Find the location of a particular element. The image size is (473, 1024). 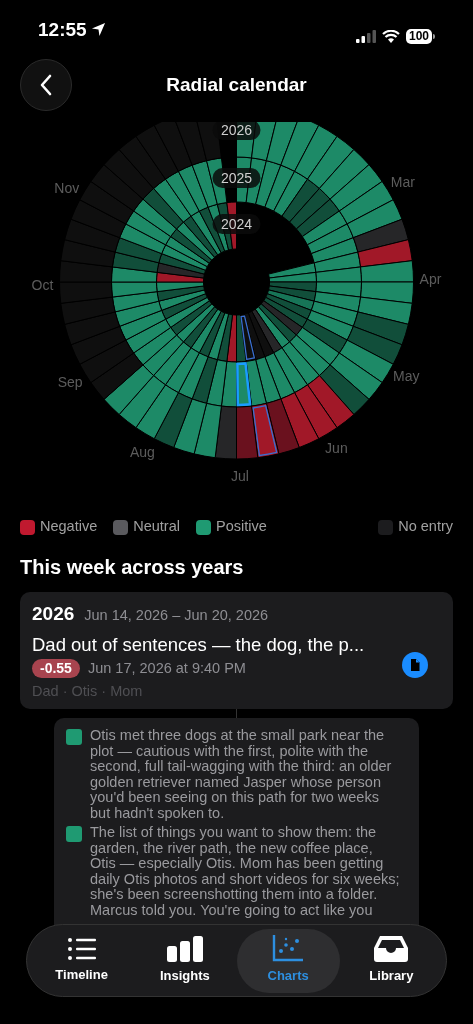

document-icon is located at coordinates (415, 665).